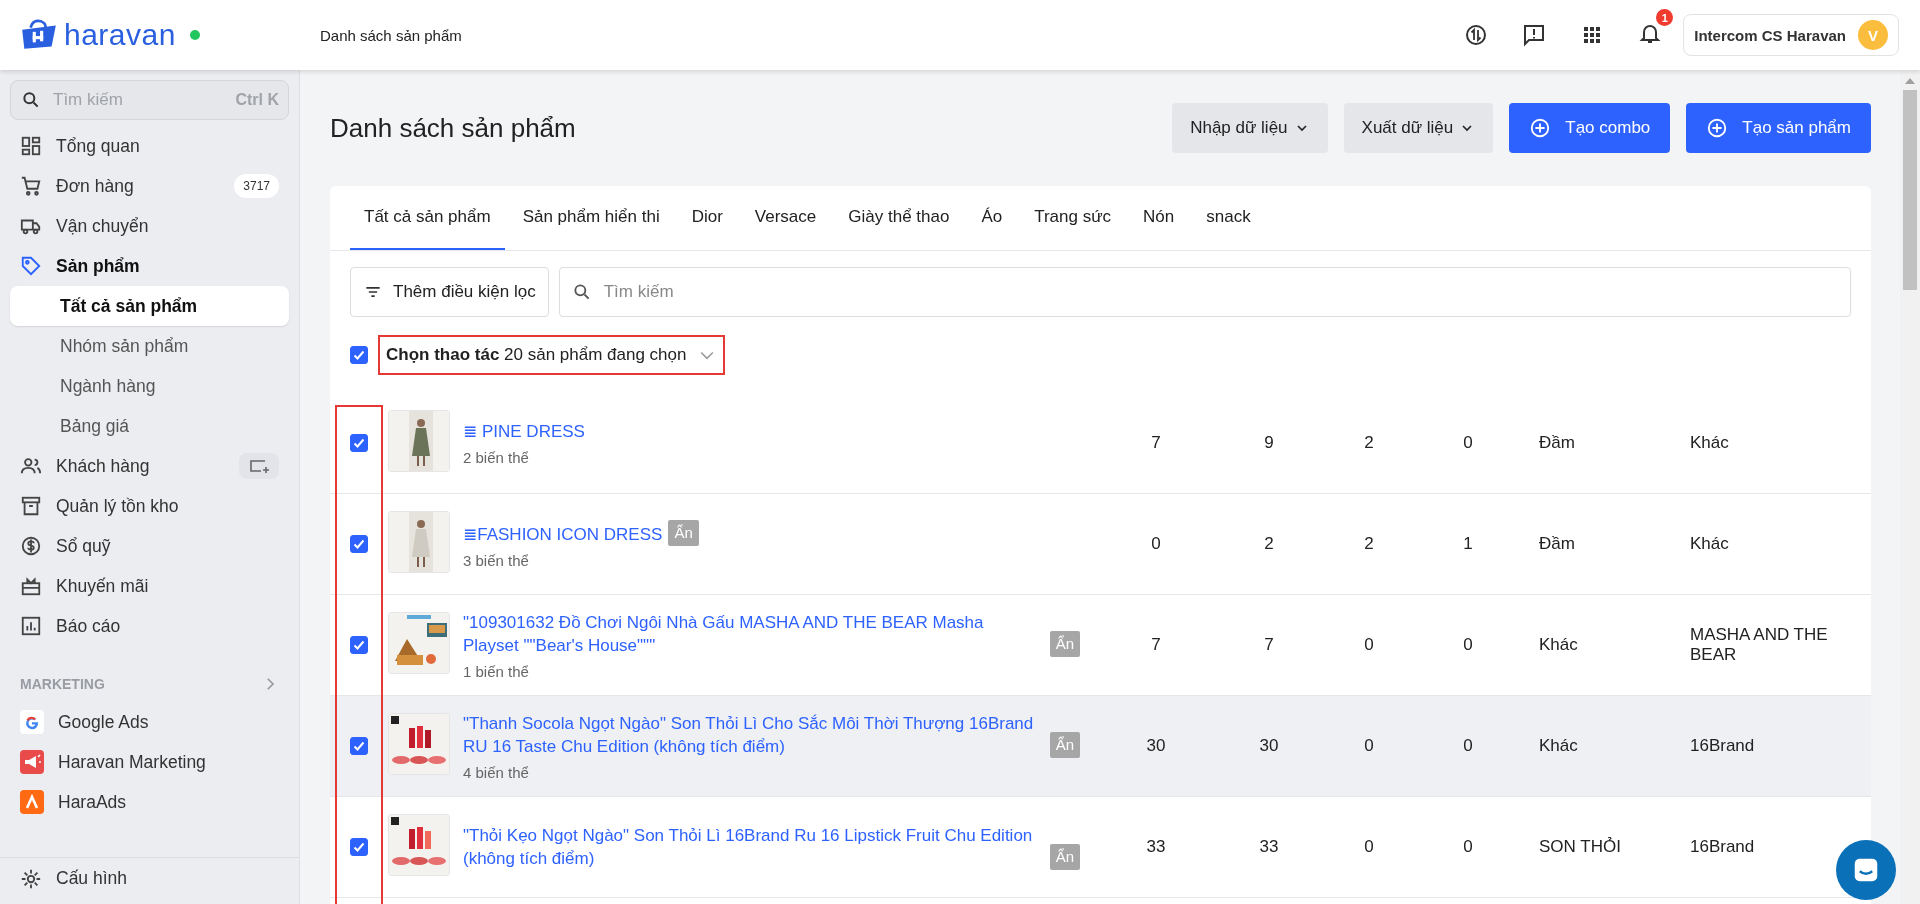  I want to click on tab: Tất cả sản phẩm, so click(427, 218).